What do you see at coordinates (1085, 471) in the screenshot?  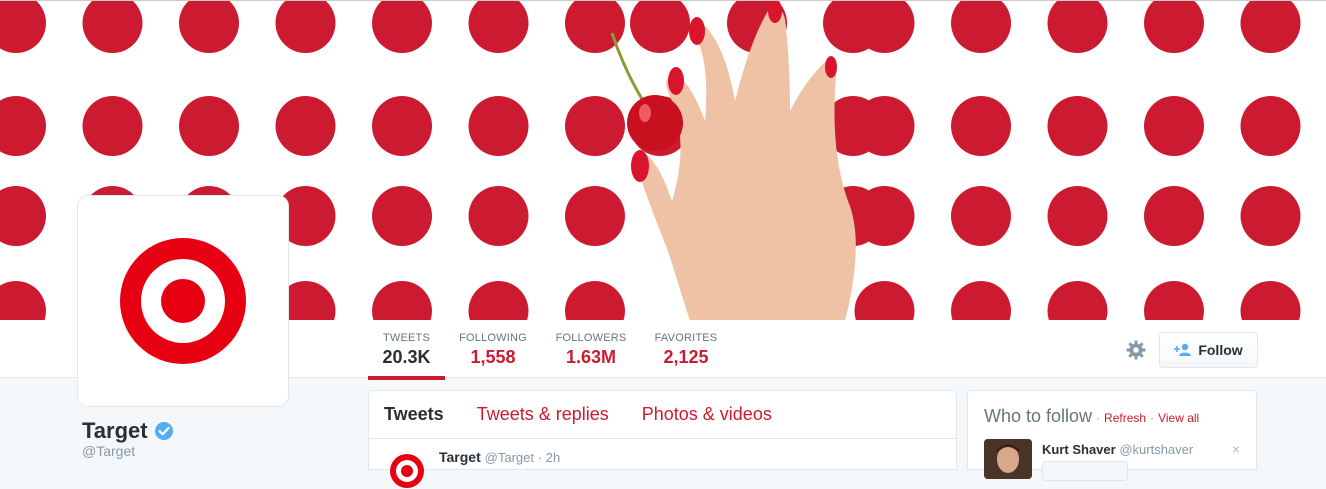 I see `suggested-user-follow-button` at bounding box center [1085, 471].